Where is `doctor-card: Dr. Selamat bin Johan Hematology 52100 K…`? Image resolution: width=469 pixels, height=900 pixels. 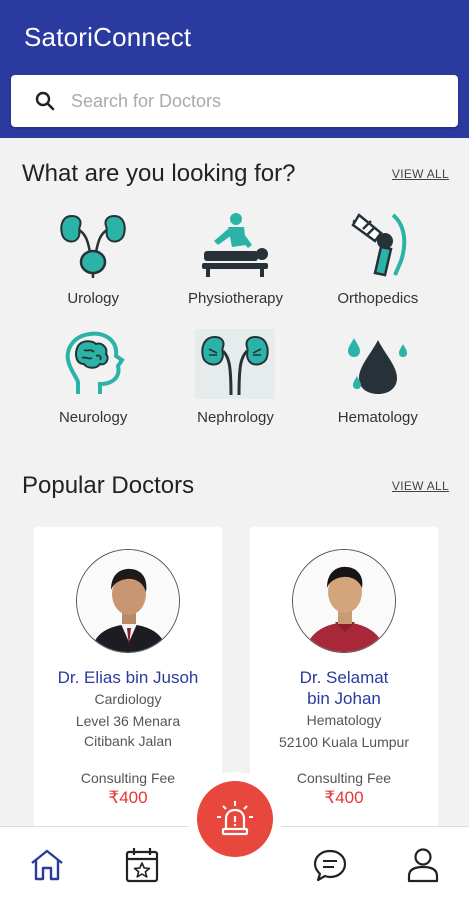
doctor-card: Dr. Selamat bin Johan Hematology 52100 K… is located at coordinates (344, 677).